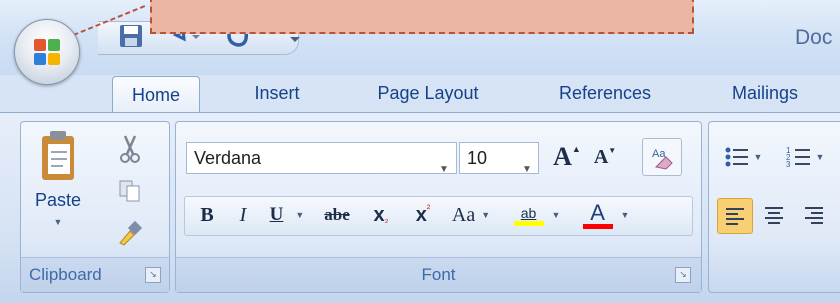 The width and height of the screenshot is (840, 303). Describe the element at coordinates (156, 95) in the screenshot. I see `tab-home: Home` at that location.